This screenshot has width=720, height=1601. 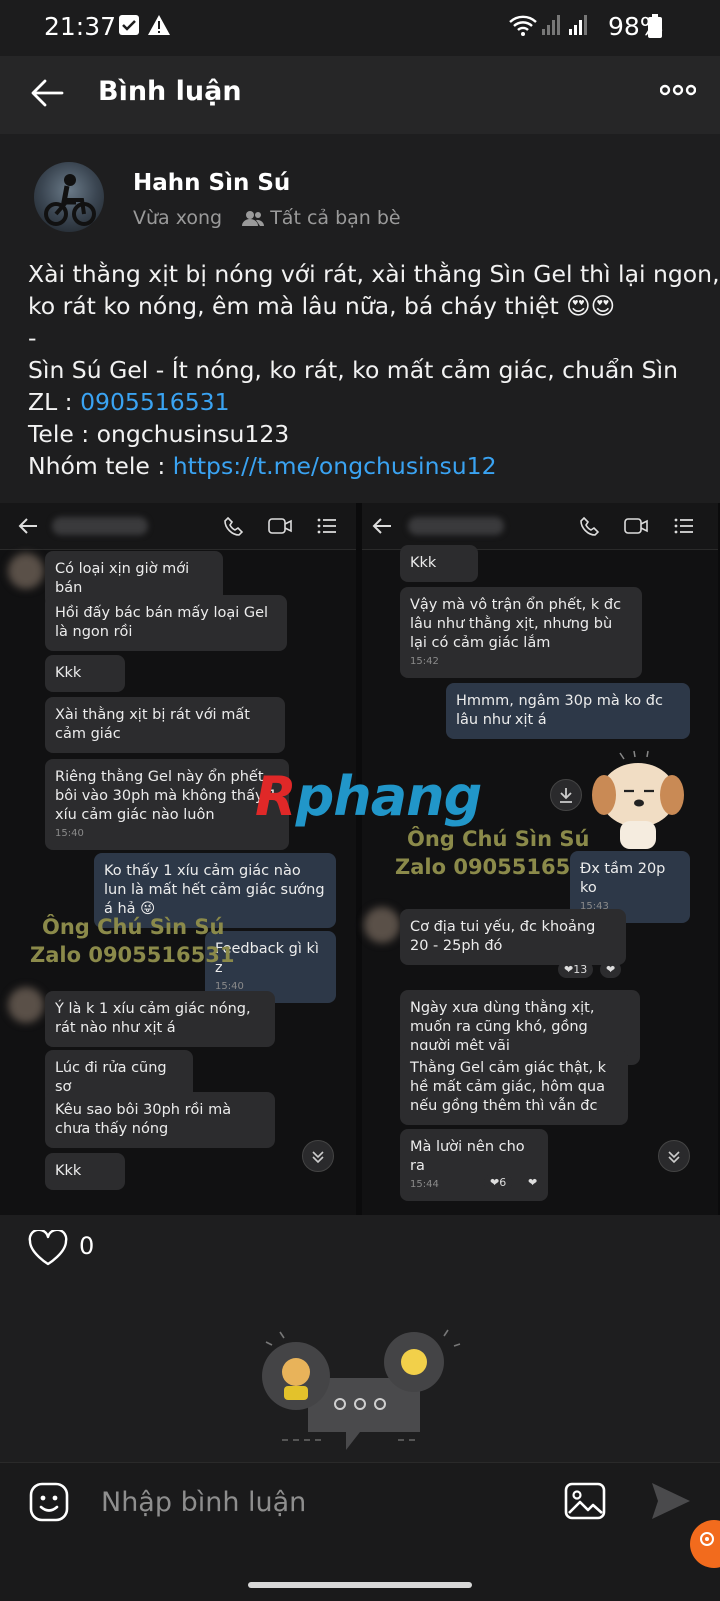 What do you see at coordinates (523, 25) in the screenshot?
I see `wifi-icon` at bounding box center [523, 25].